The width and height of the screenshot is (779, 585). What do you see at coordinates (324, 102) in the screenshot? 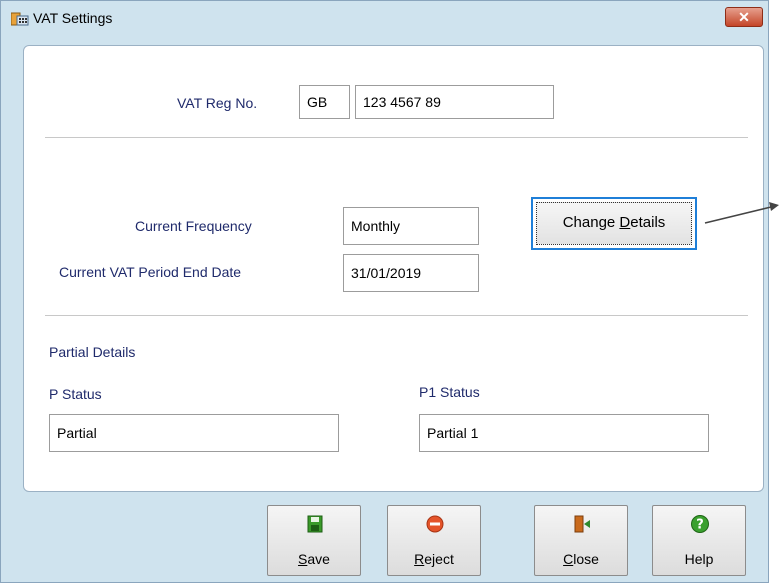
I see `vat-country-prefix-field: GB` at bounding box center [324, 102].